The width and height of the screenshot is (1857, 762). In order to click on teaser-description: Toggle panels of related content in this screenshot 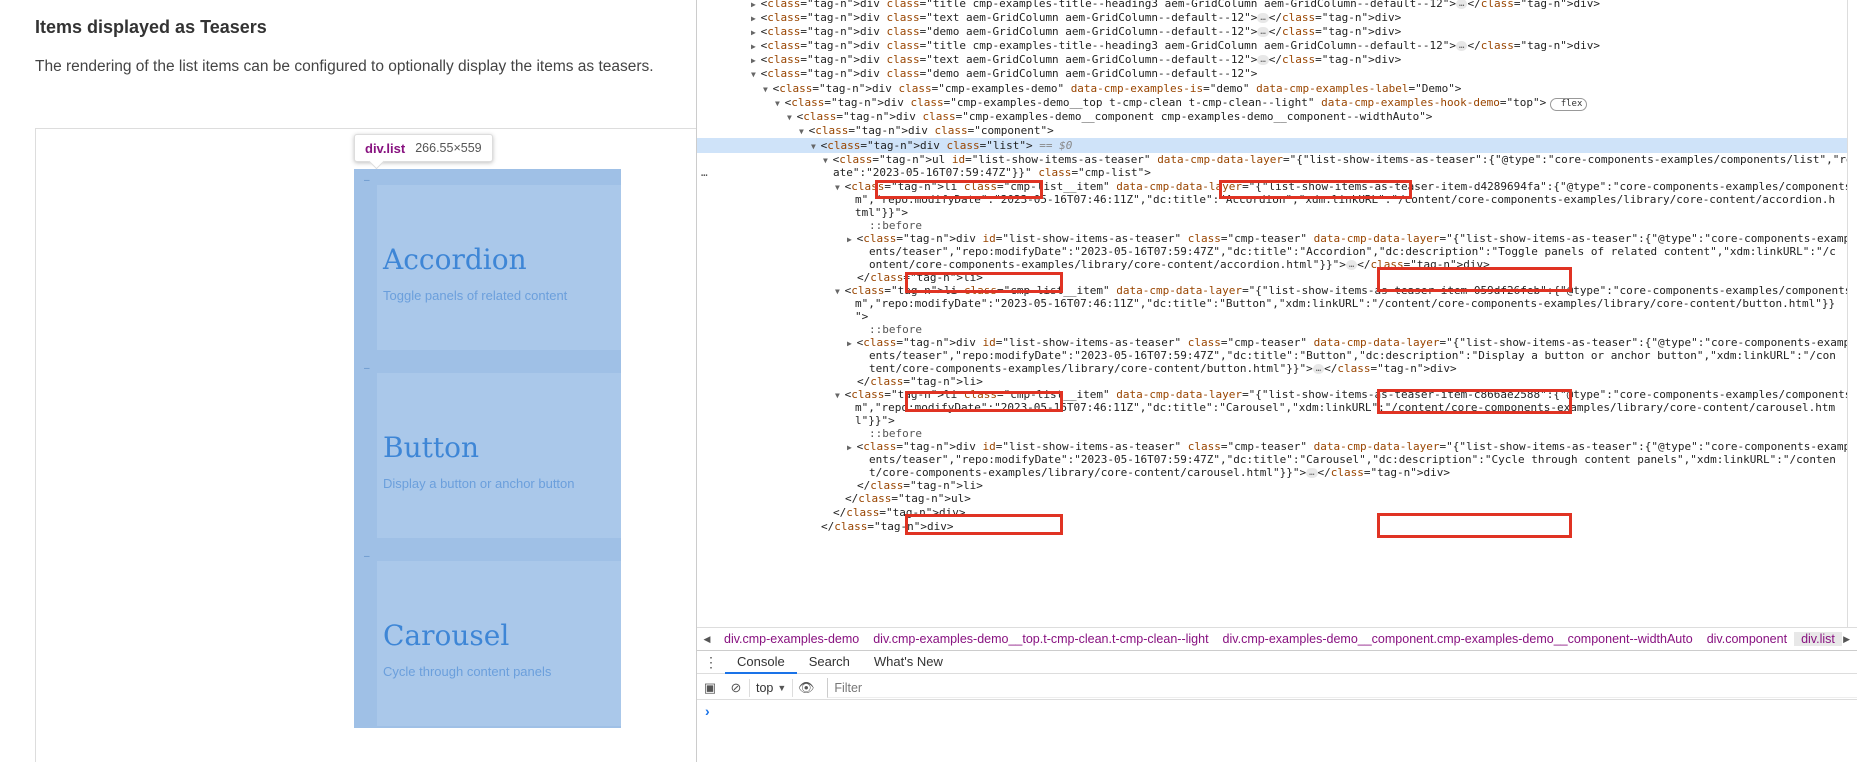, I will do `click(475, 295)`.